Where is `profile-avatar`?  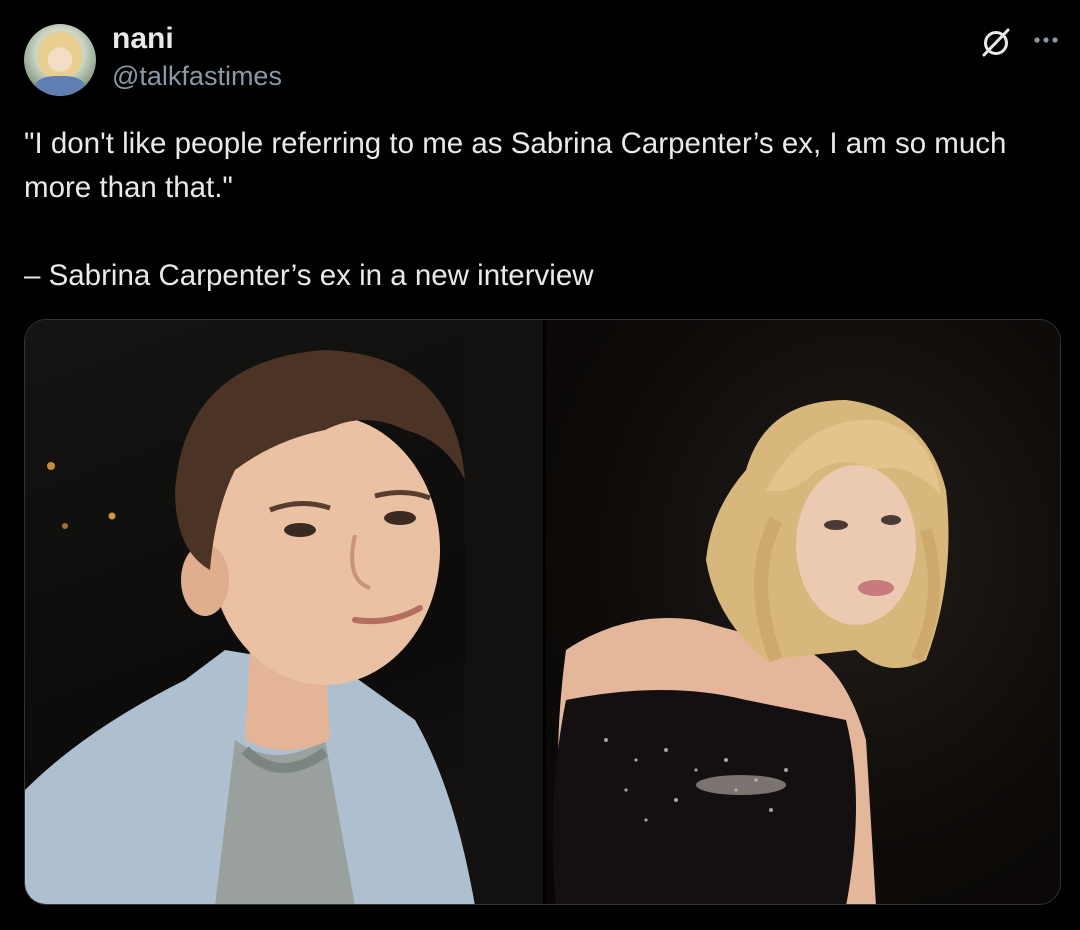 profile-avatar is located at coordinates (60, 60).